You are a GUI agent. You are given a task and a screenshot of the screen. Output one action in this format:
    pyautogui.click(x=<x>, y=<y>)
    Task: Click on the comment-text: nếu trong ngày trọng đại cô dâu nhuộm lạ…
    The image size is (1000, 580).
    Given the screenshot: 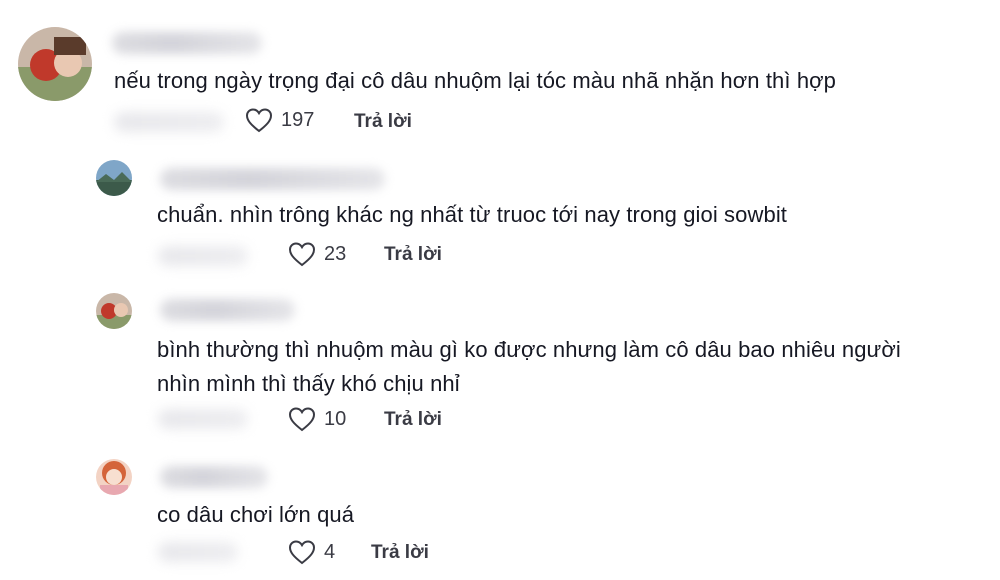 What is the action you would take?
    pyautogui.click(x=475, y=80)
    